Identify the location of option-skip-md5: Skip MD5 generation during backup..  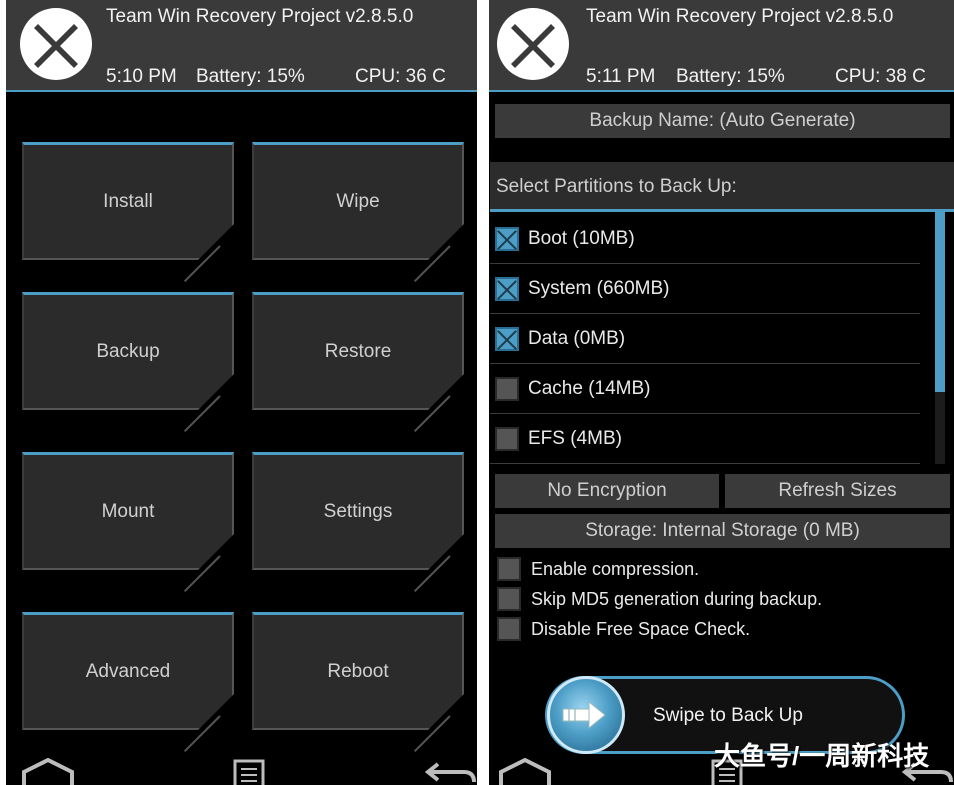
(659, 599).